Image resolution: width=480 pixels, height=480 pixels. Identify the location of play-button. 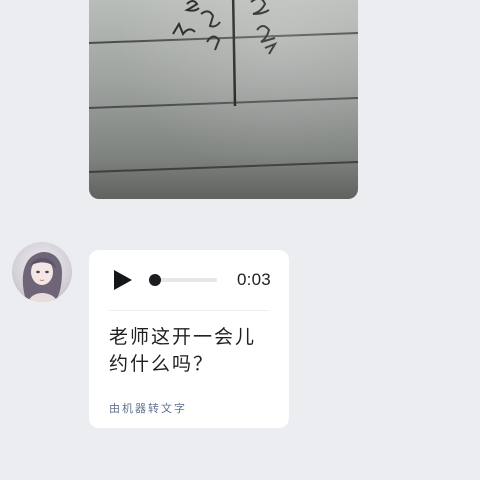
(123, 280).